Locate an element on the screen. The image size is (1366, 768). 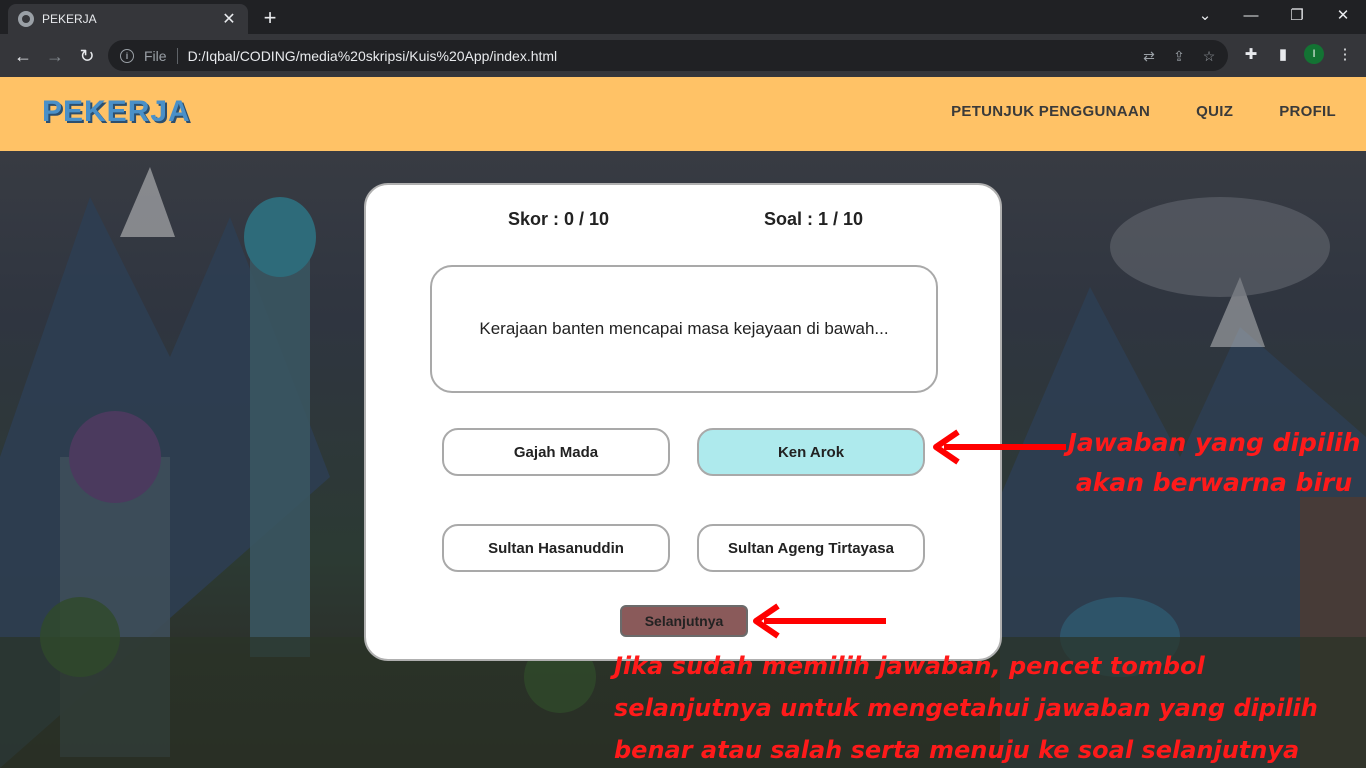
globe-icon is located at coordinates (26, 19).